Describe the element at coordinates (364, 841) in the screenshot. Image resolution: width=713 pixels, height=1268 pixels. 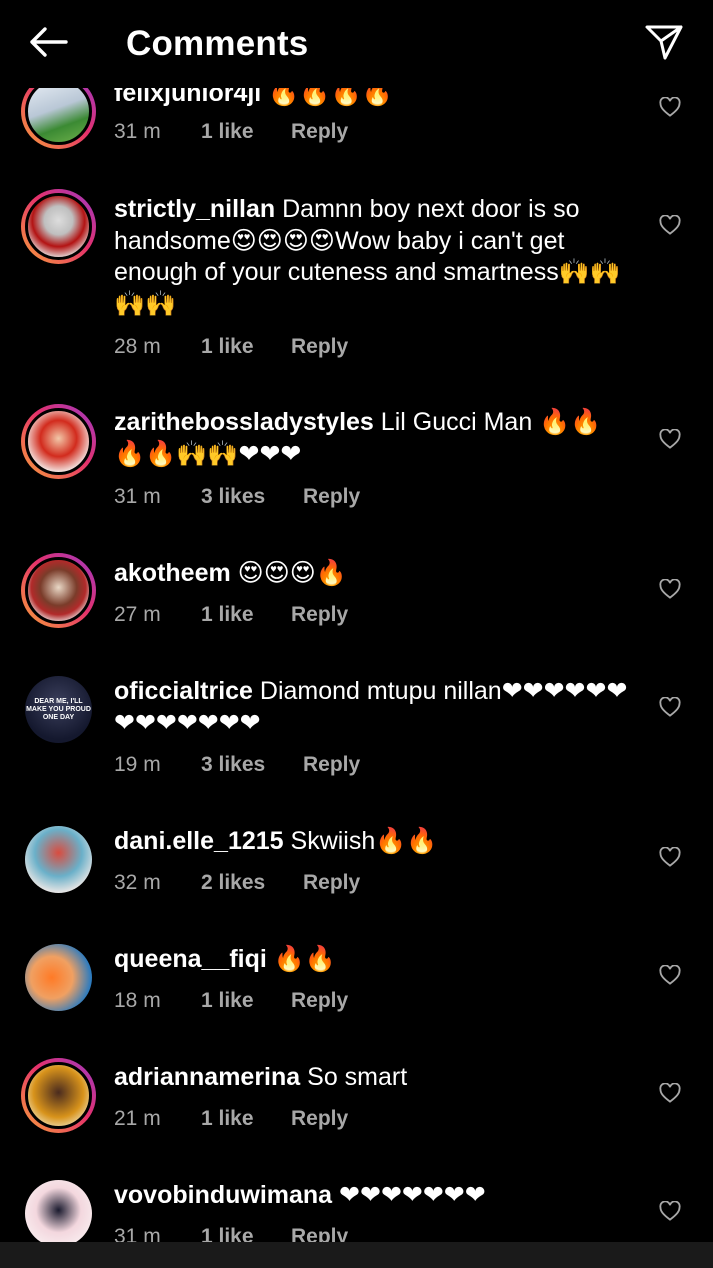
I see `comment-text: Skwiish🔥🔥` at that location.